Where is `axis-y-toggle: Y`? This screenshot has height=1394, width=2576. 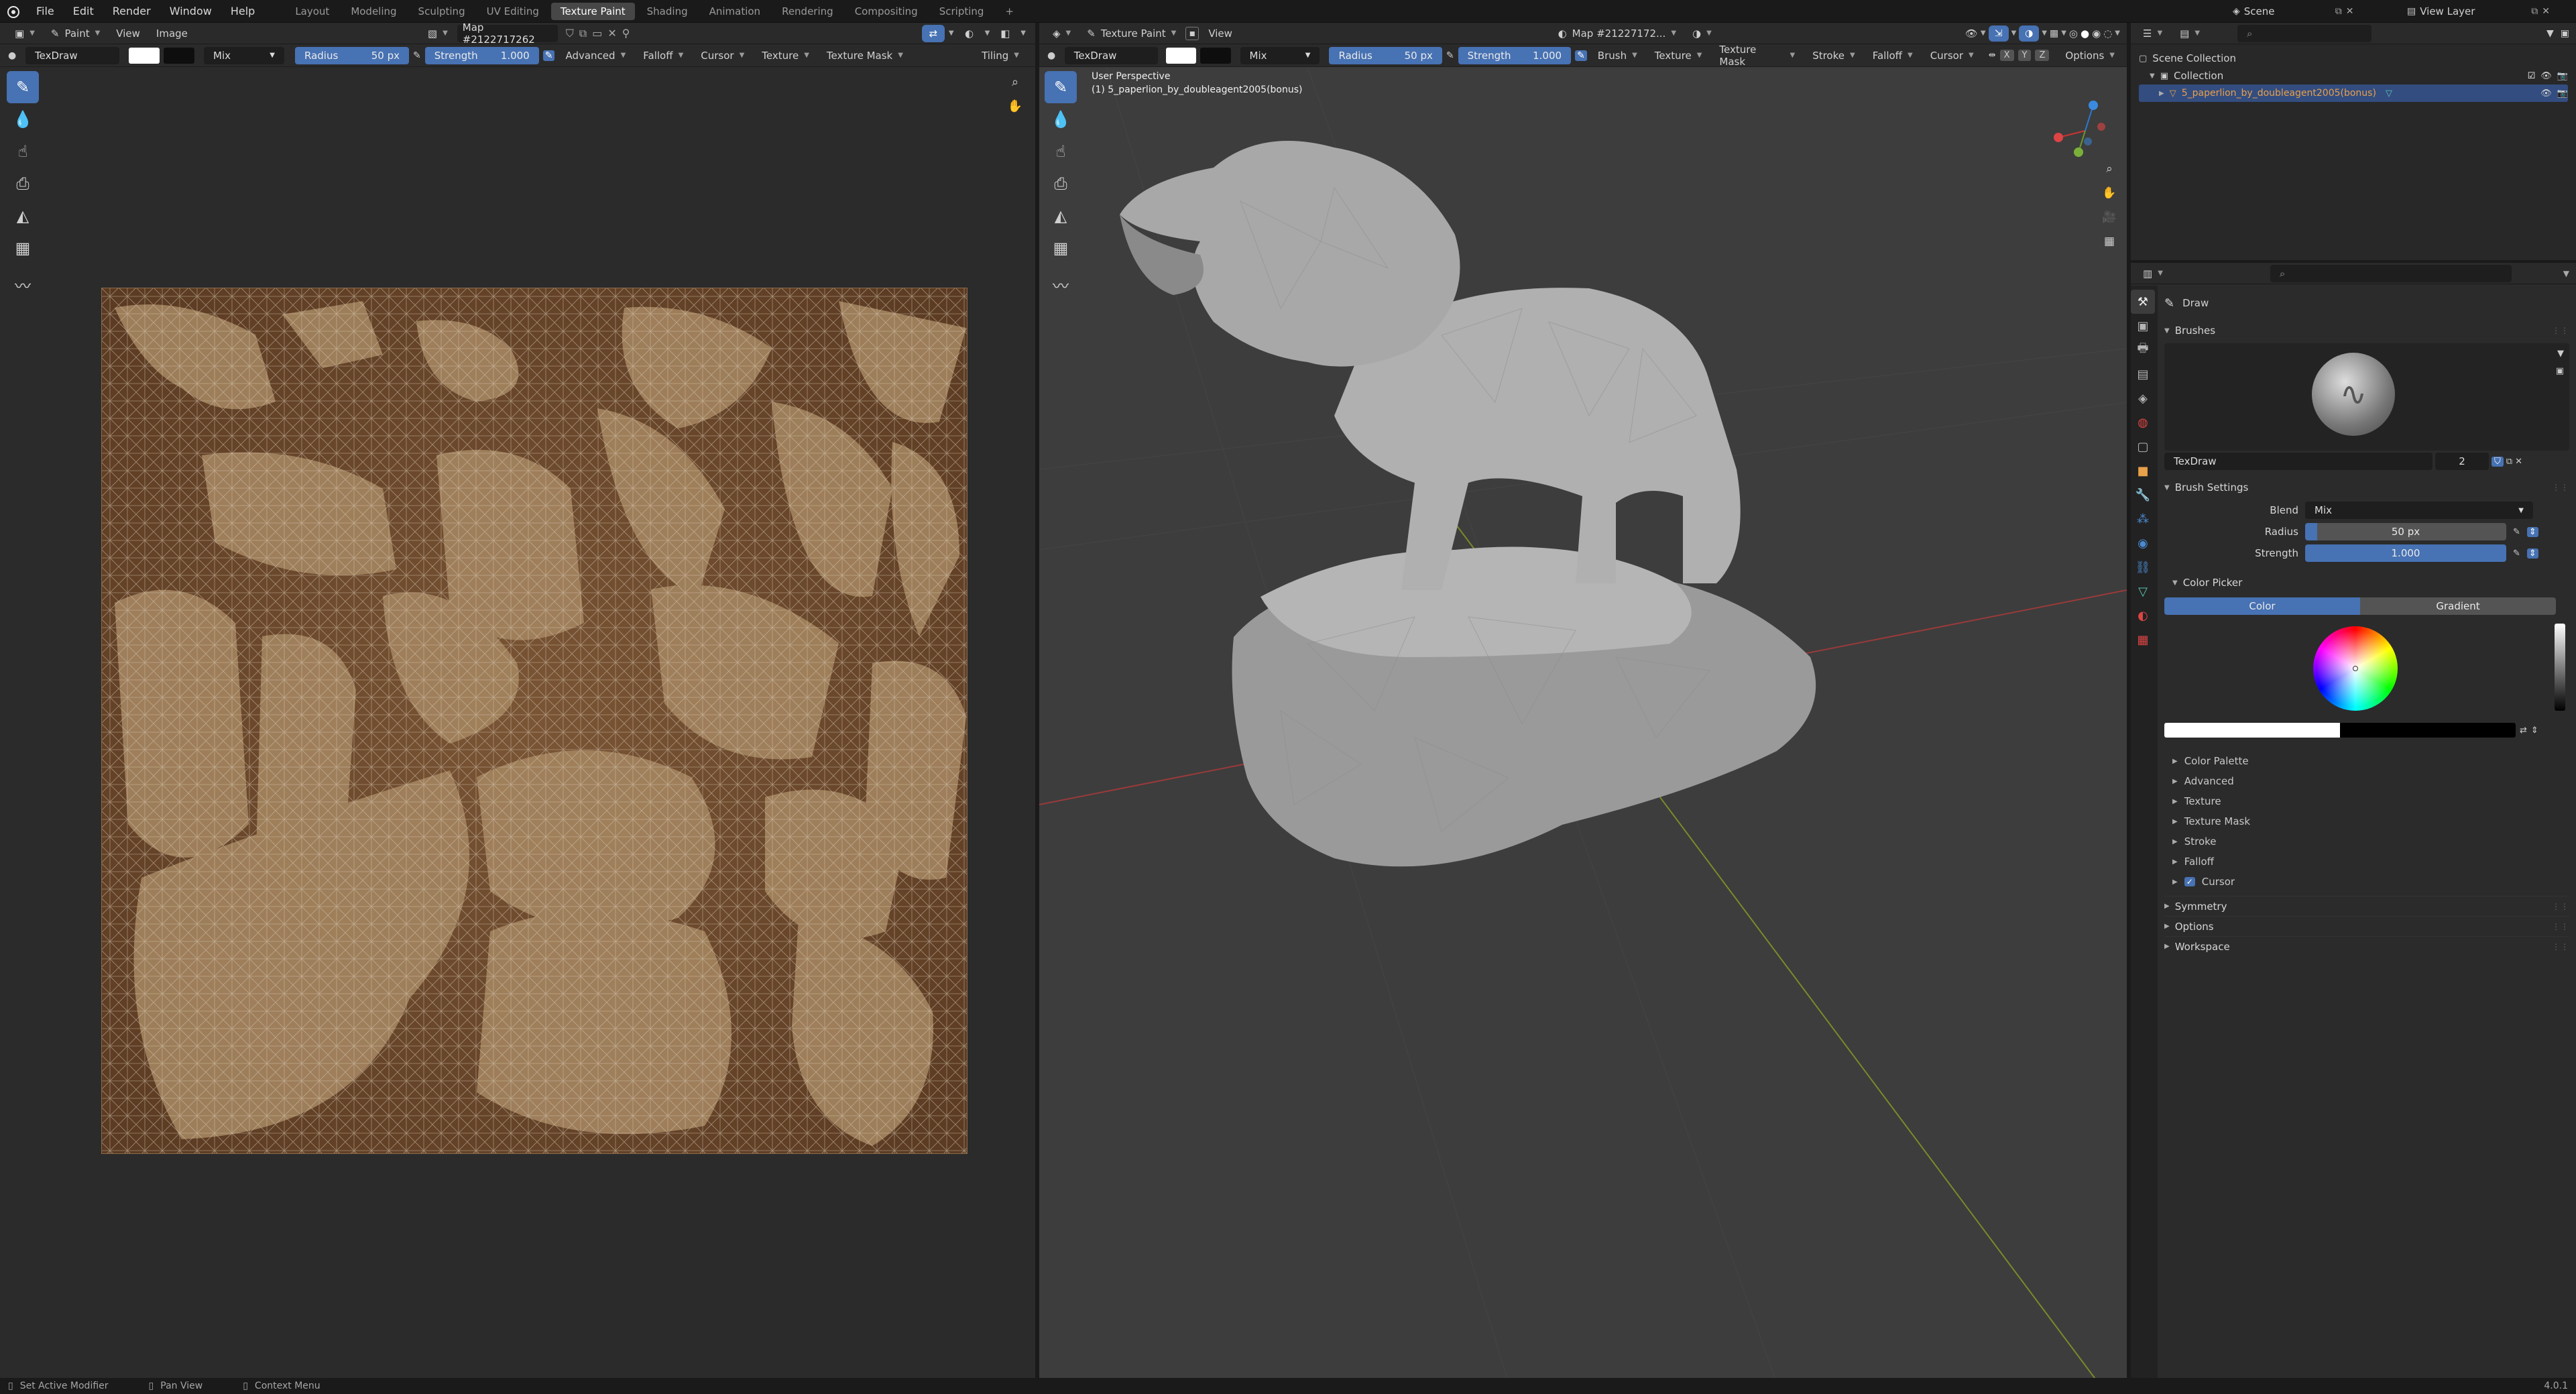 axis-y-toggle: Y is located at coordinates (2024, 56).